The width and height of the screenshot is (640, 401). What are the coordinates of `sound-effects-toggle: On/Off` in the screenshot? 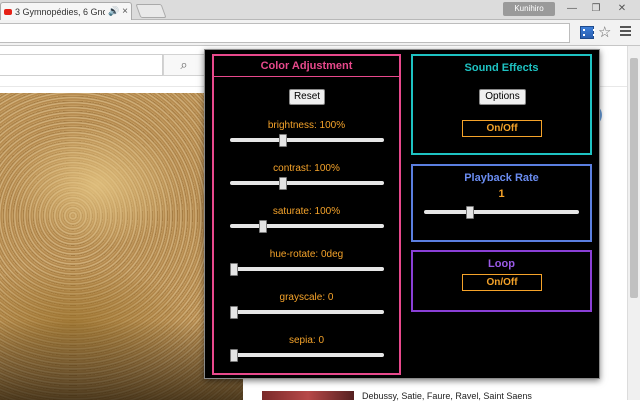 It's located at (502, 128).